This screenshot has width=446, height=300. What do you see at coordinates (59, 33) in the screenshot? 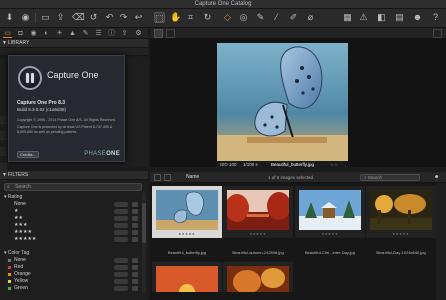
I see `tab-exposure: ☀` at bounding box center [59, 33].